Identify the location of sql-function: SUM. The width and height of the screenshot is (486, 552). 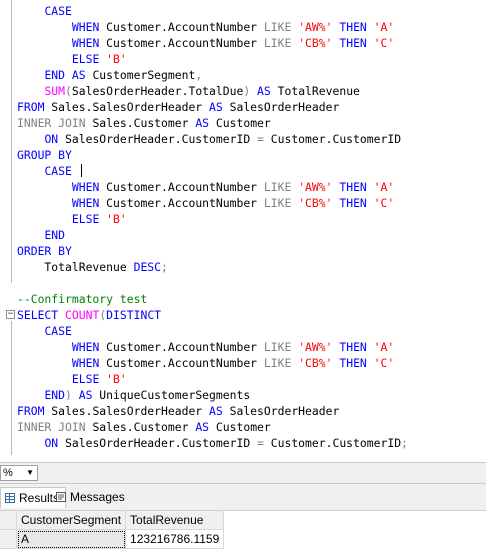
(55, 91).